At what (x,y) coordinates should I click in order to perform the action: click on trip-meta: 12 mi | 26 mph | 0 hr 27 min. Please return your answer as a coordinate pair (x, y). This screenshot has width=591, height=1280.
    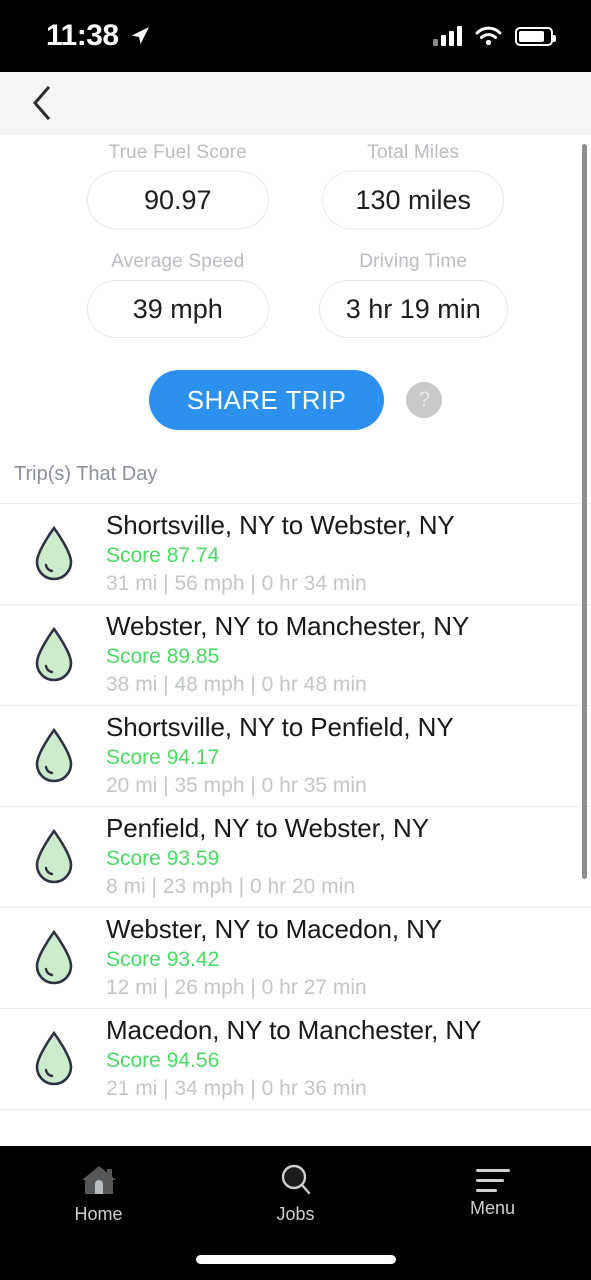
    Looking at the image, I should click on (236, 988).